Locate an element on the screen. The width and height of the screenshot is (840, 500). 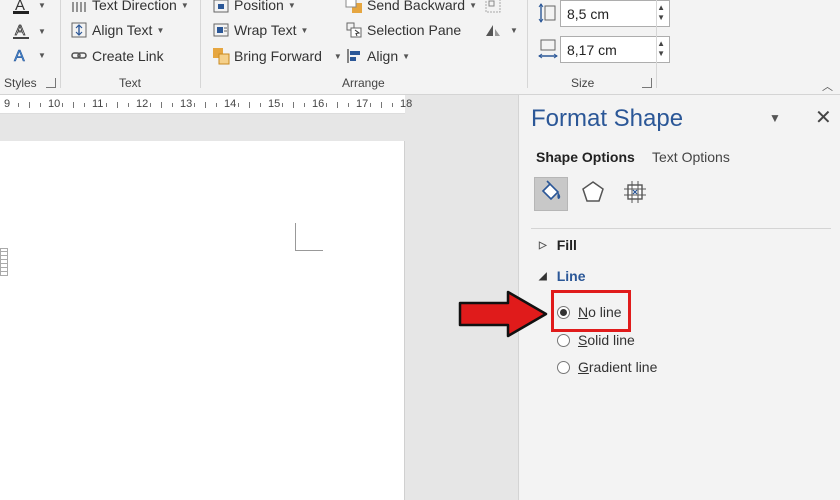
align-button: Align ▼ is located at coordinates (377, 56).